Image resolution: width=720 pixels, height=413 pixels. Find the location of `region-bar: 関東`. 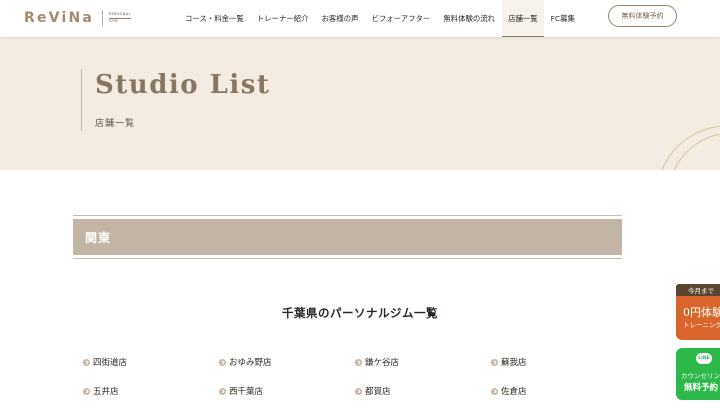

region-bar: 関東 is located at coordinates (347, 237).